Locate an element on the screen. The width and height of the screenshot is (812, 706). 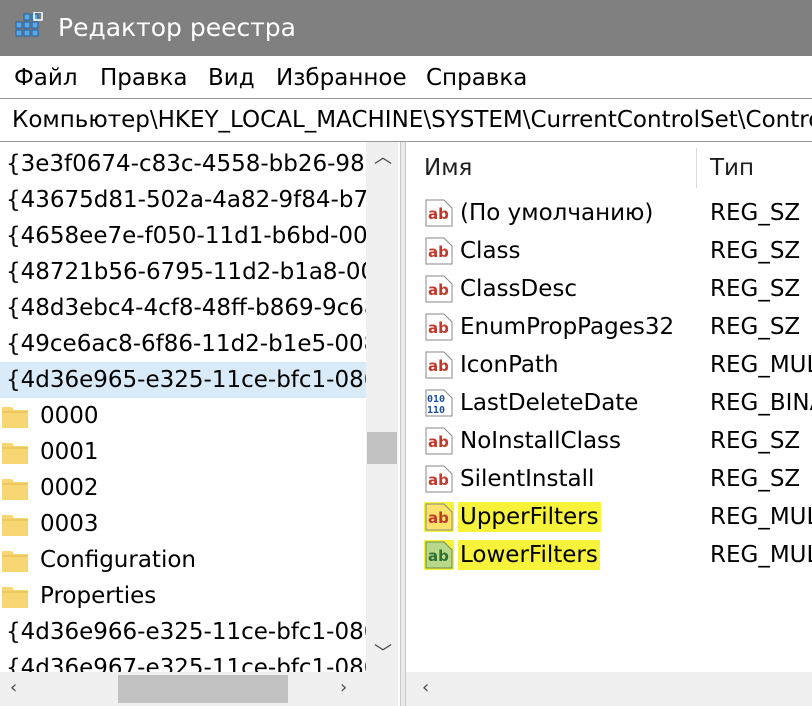
tree-item-label: 0001 is located at coordinates (69, 452).